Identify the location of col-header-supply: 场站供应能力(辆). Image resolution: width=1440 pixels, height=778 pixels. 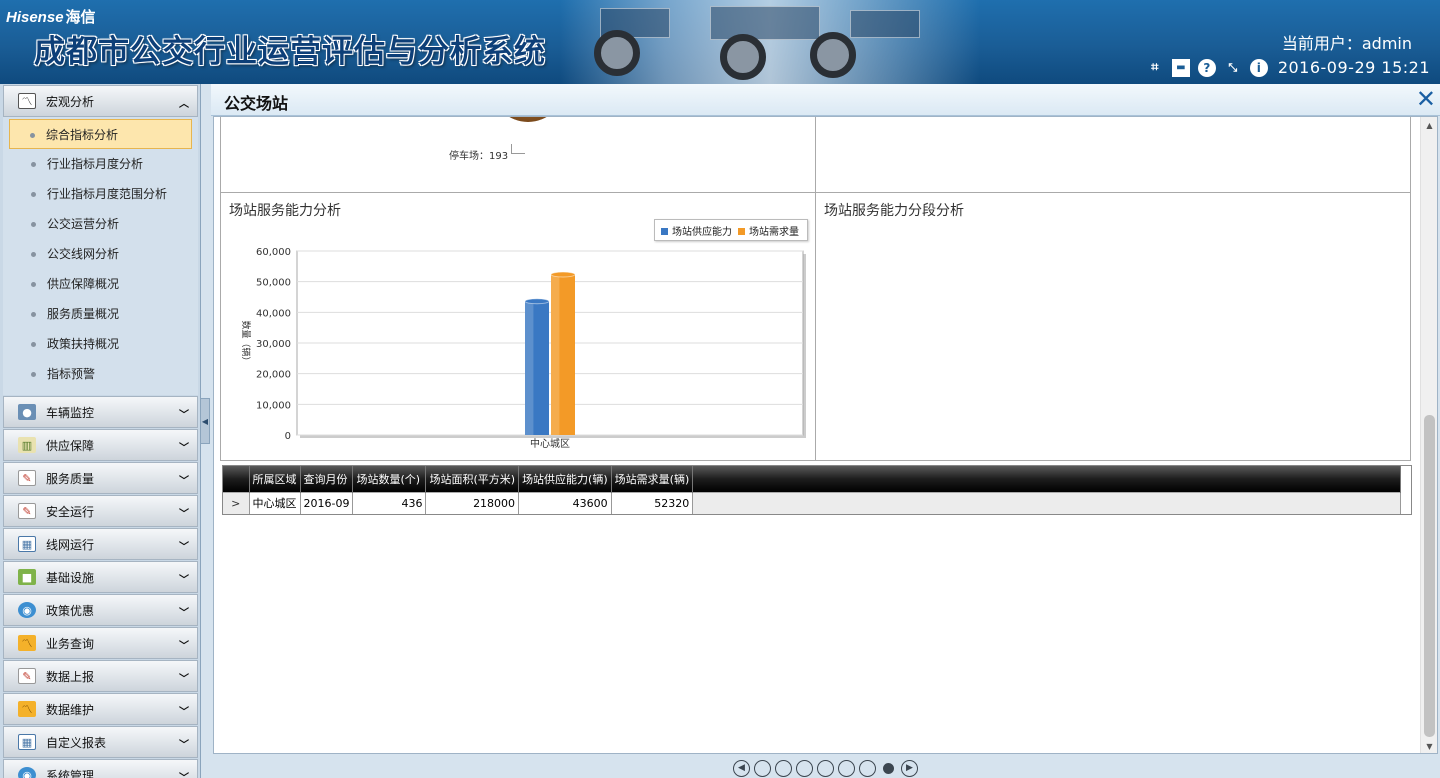
(565, 479).